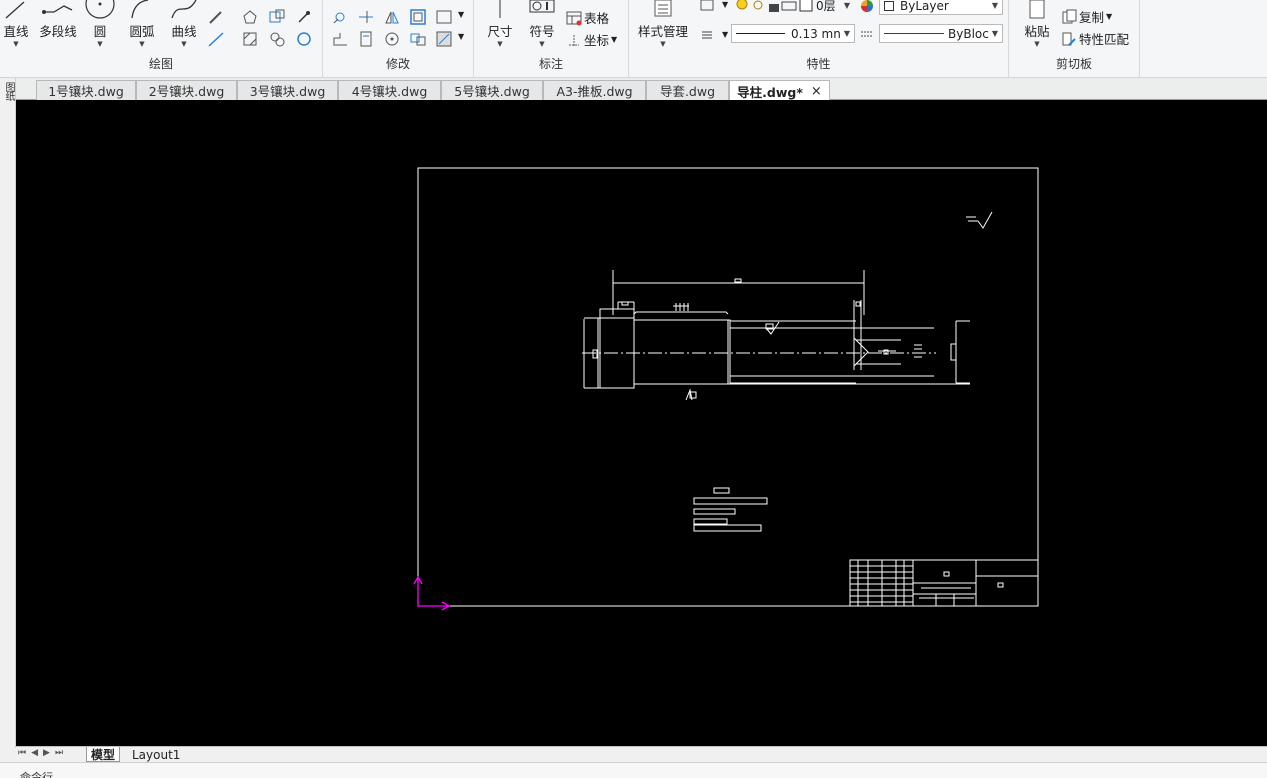 The width and height of the screenshot is (1267, 778). What do you see at coordinates (1104, 39) in the screenshot?
I see `match-properties-label: 特性匹配` at bounding box center [1104, 39].